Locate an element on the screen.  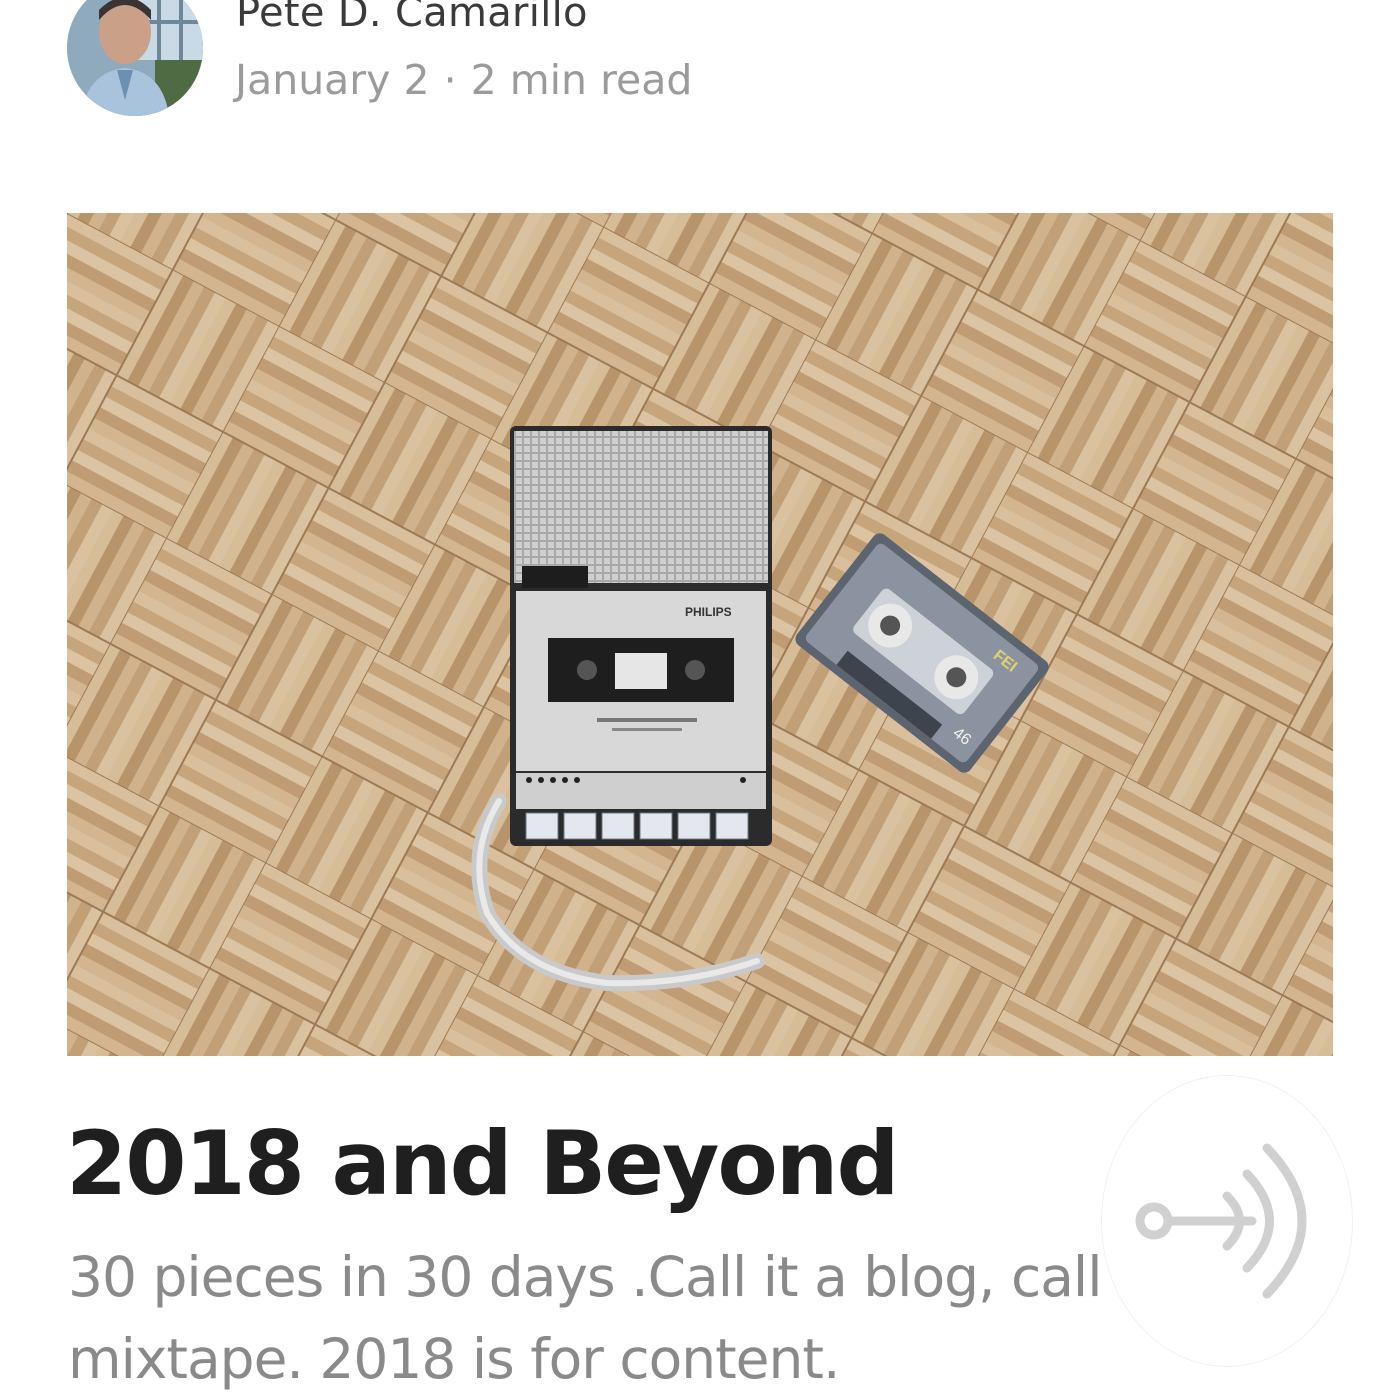
post-date: January 2 is located at coordinates (332, 80).